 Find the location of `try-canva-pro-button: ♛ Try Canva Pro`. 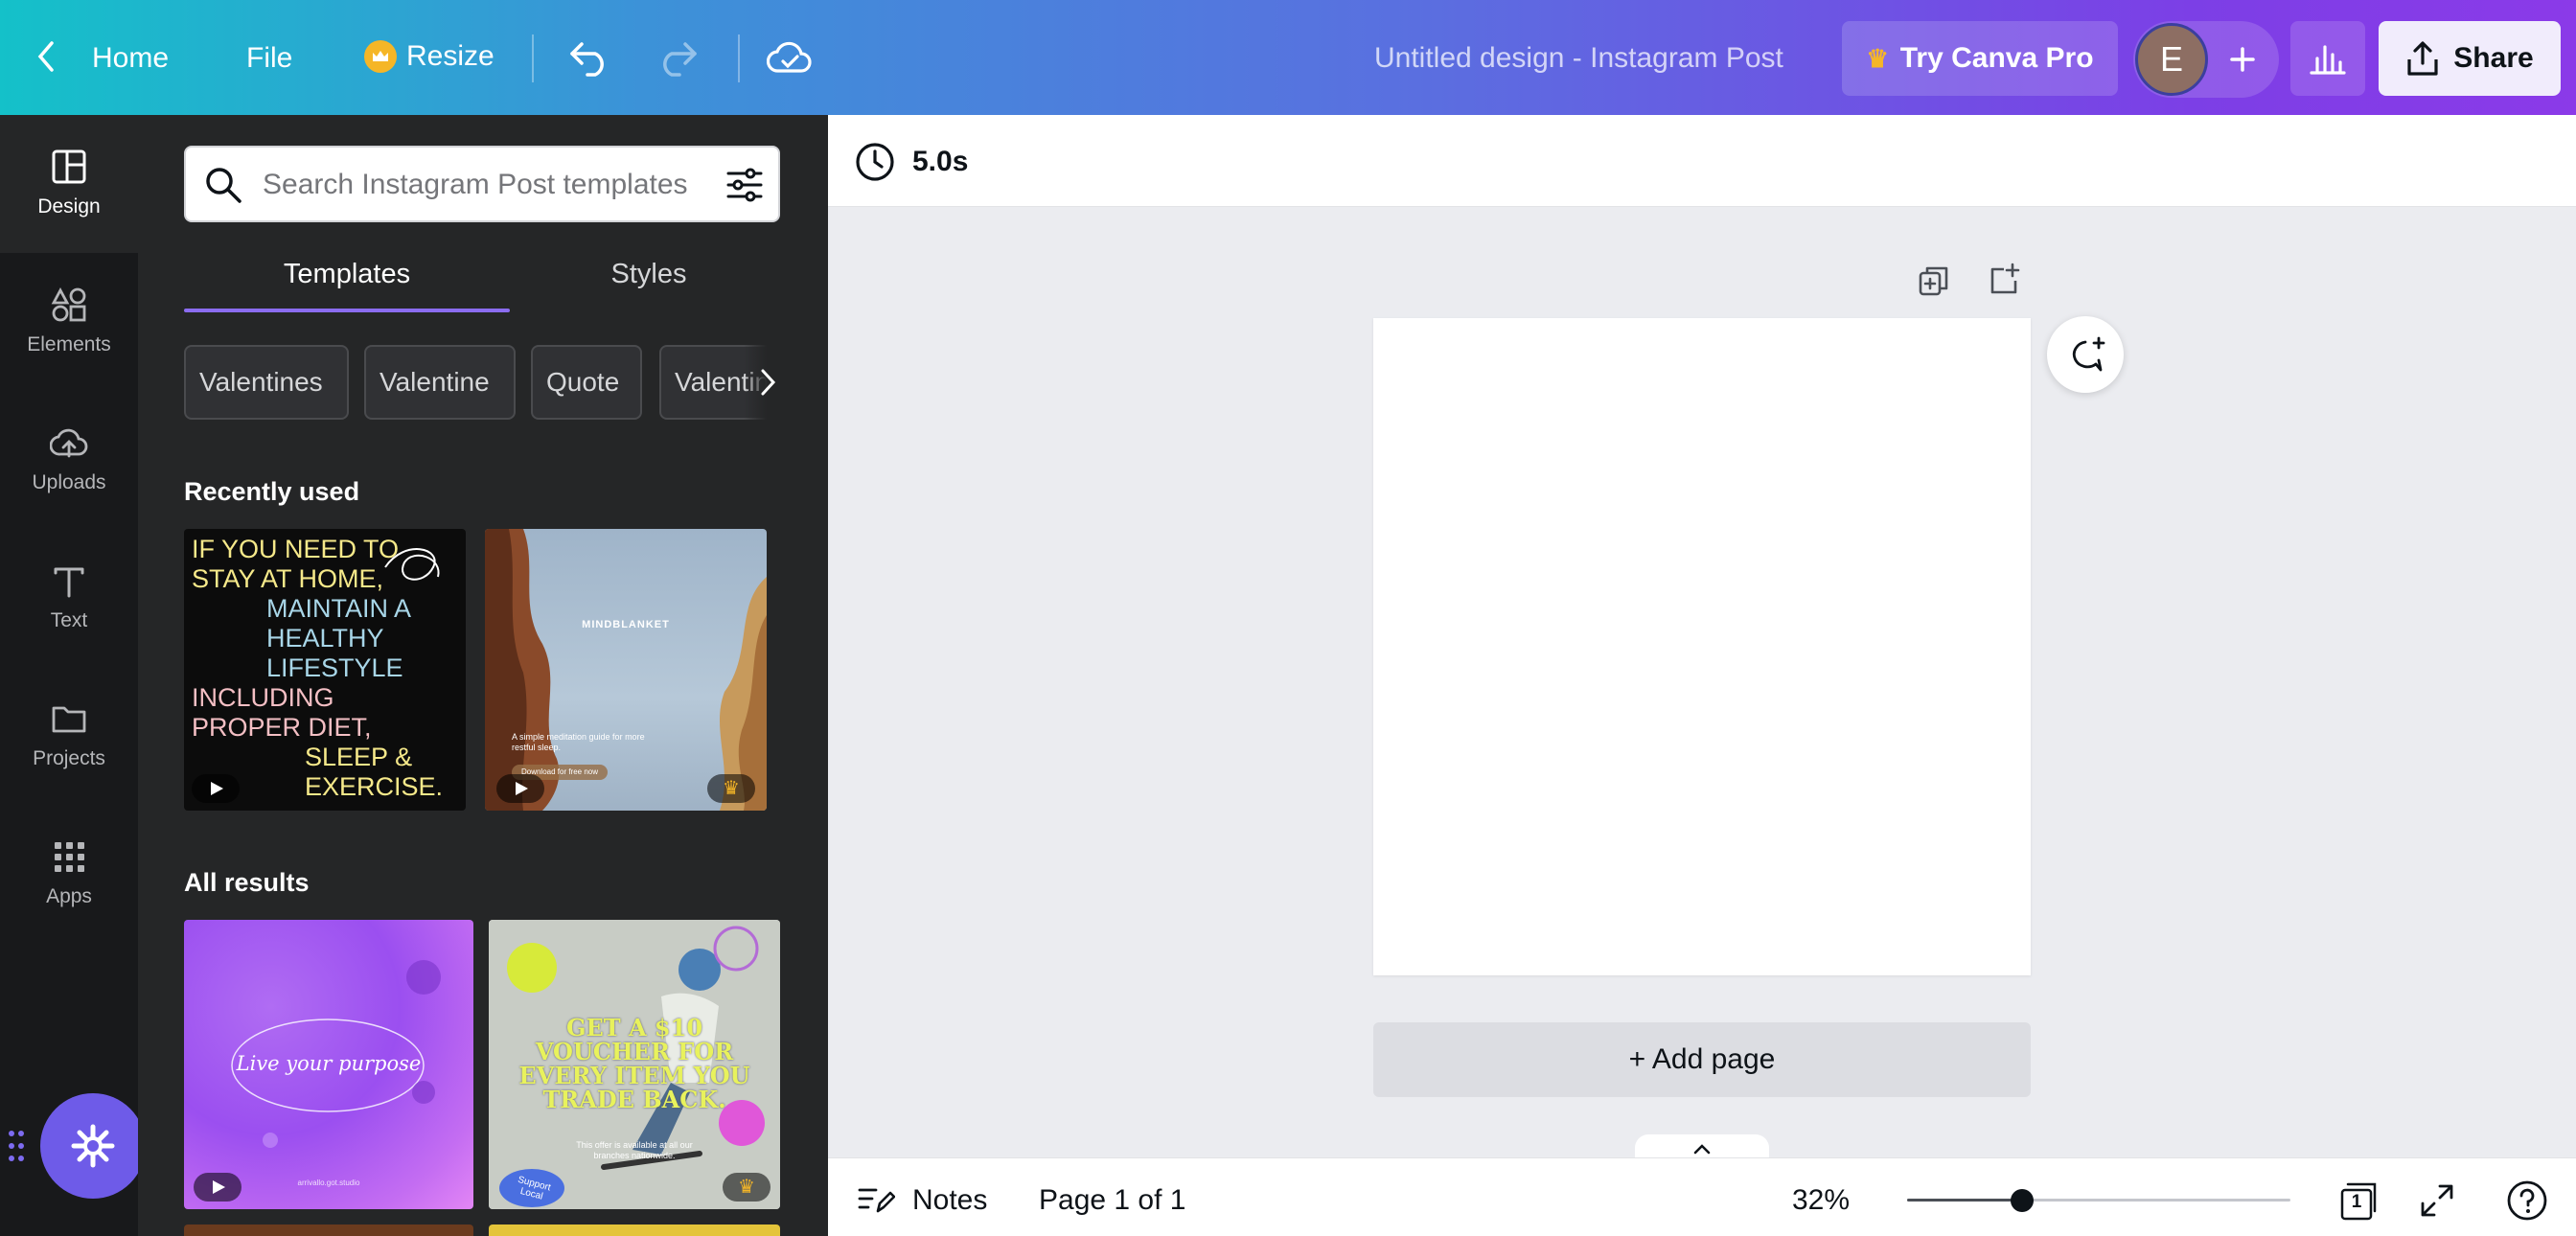

try-canva-pro-button: ♛ Try Canva Pro is located at coordinates (1980, 58).